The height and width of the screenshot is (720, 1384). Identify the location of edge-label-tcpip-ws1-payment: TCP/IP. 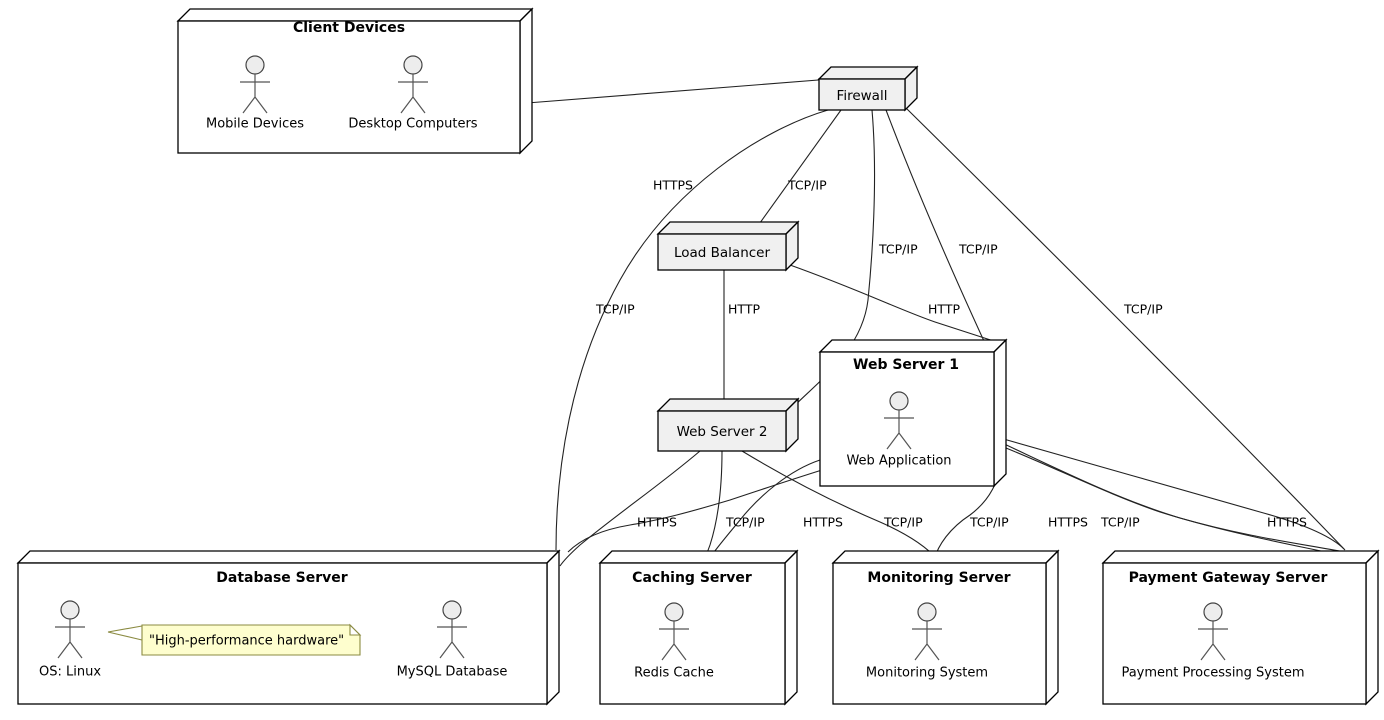
(1120, 522).